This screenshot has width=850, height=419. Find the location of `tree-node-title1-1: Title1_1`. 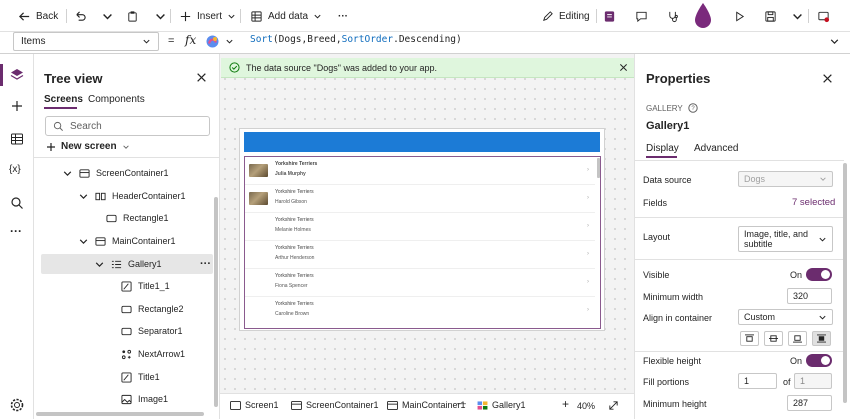

tree-node-title1-1: Title1_1 is located at coordinates (145, 286).